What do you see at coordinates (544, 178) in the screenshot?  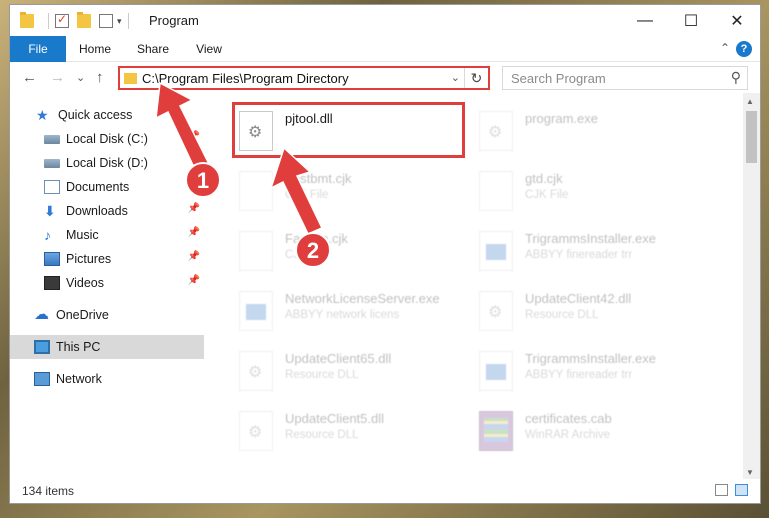 I see `file-name: gtd.cjk` at bounding box center [544, 178].